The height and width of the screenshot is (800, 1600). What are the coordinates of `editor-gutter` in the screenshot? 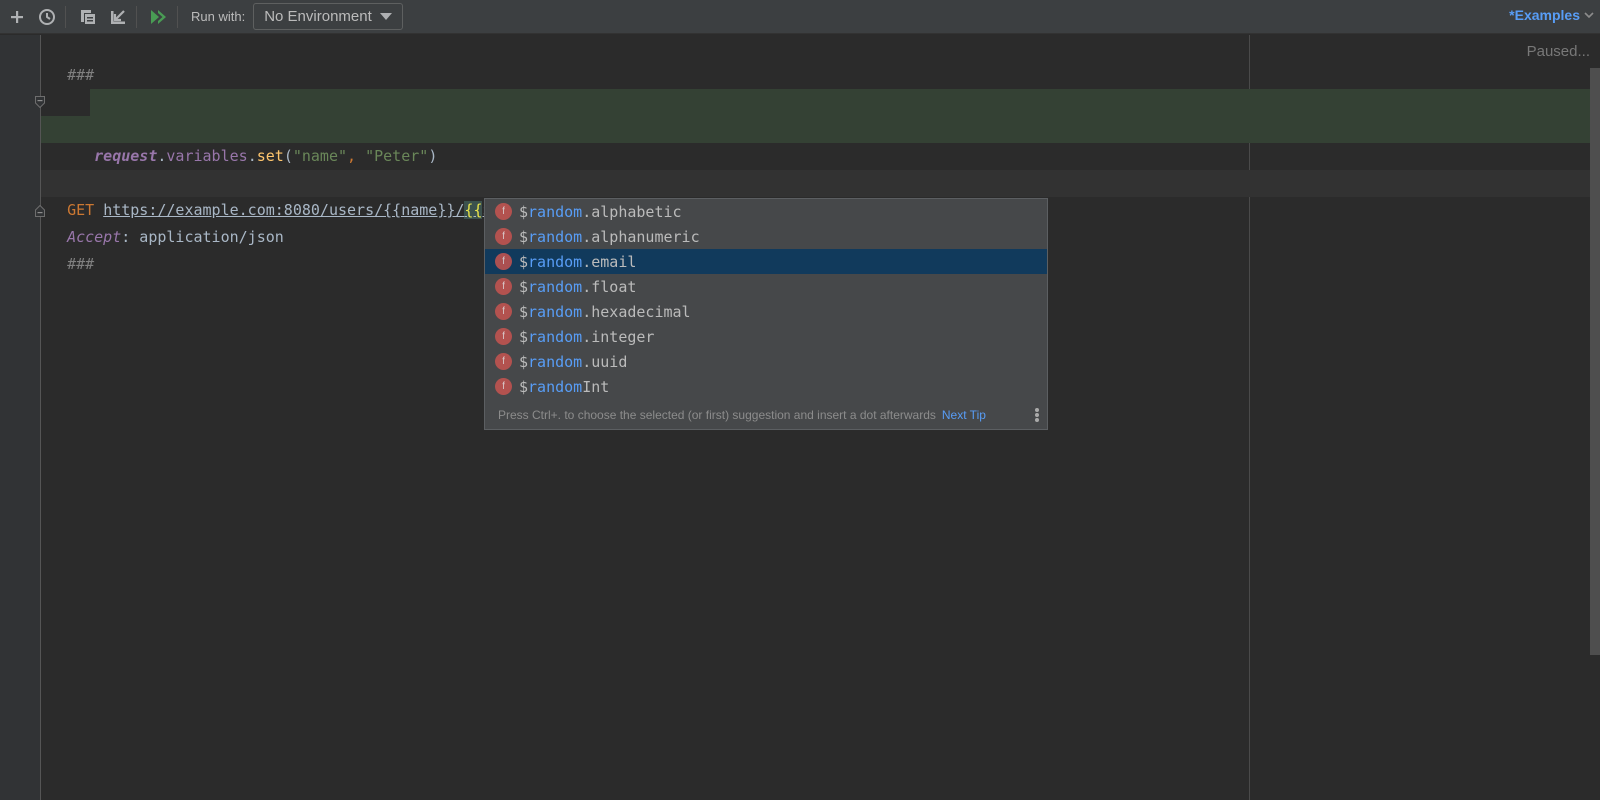 It's located at (20, 417).